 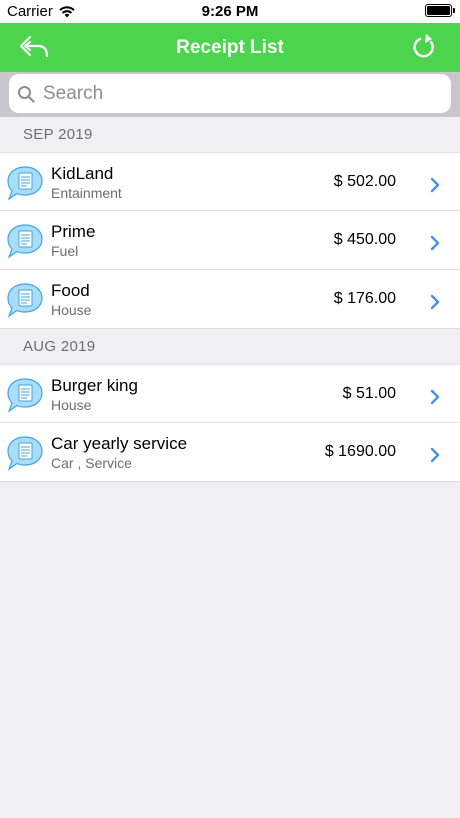 I want to click on reply-arrow-icon, so click(x=34, y=46).